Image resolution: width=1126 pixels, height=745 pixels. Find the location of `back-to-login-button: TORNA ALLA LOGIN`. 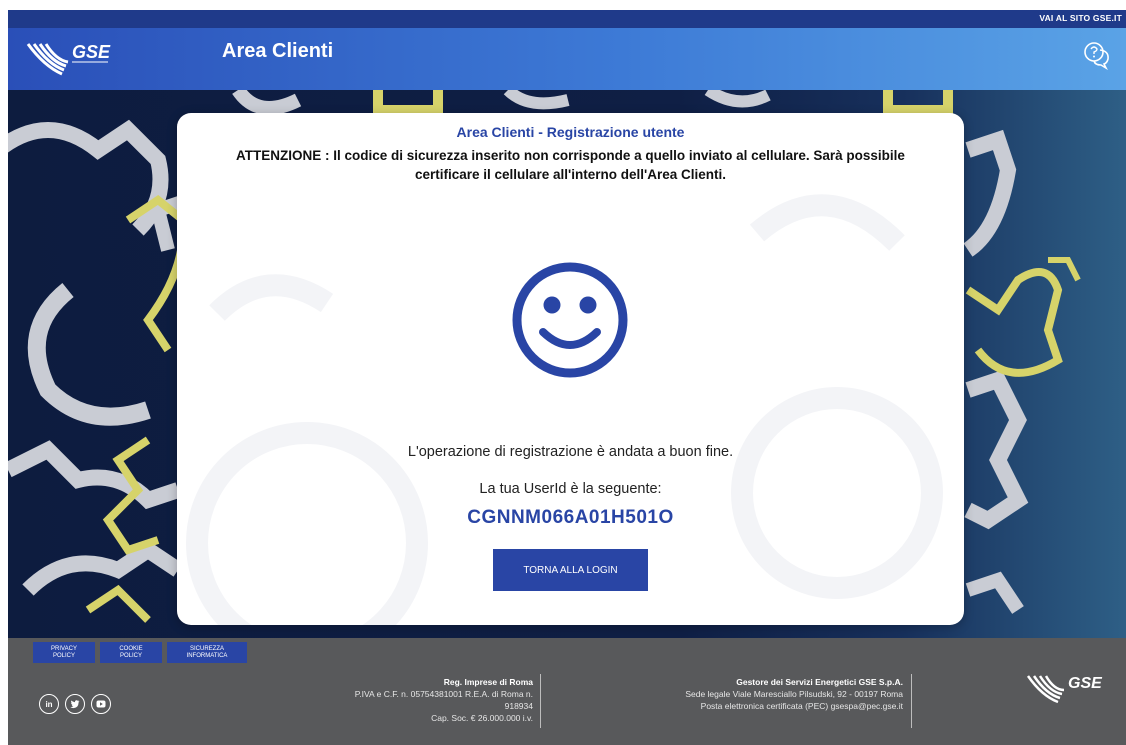

back-to-login-button: TORNA ALLA LOGIN is located at coordinates (570, 570).